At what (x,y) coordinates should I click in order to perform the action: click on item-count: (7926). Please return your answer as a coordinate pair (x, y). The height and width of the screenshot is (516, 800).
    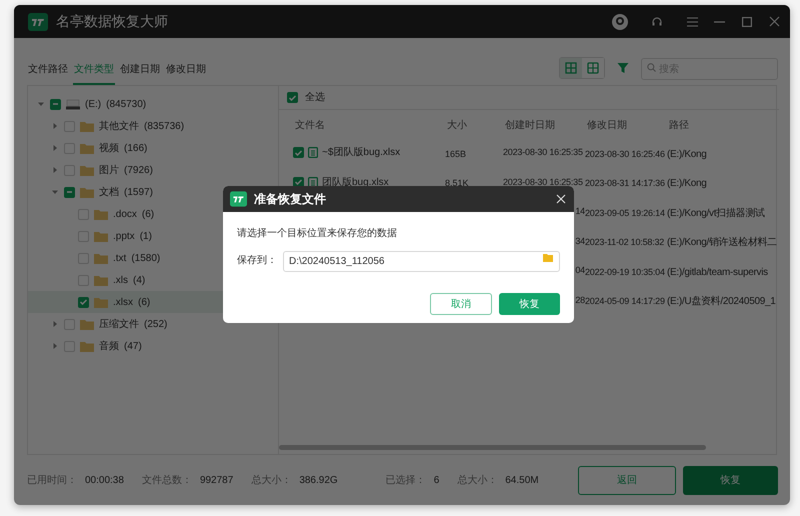
    Looking at the image, I should click on (138, 171).